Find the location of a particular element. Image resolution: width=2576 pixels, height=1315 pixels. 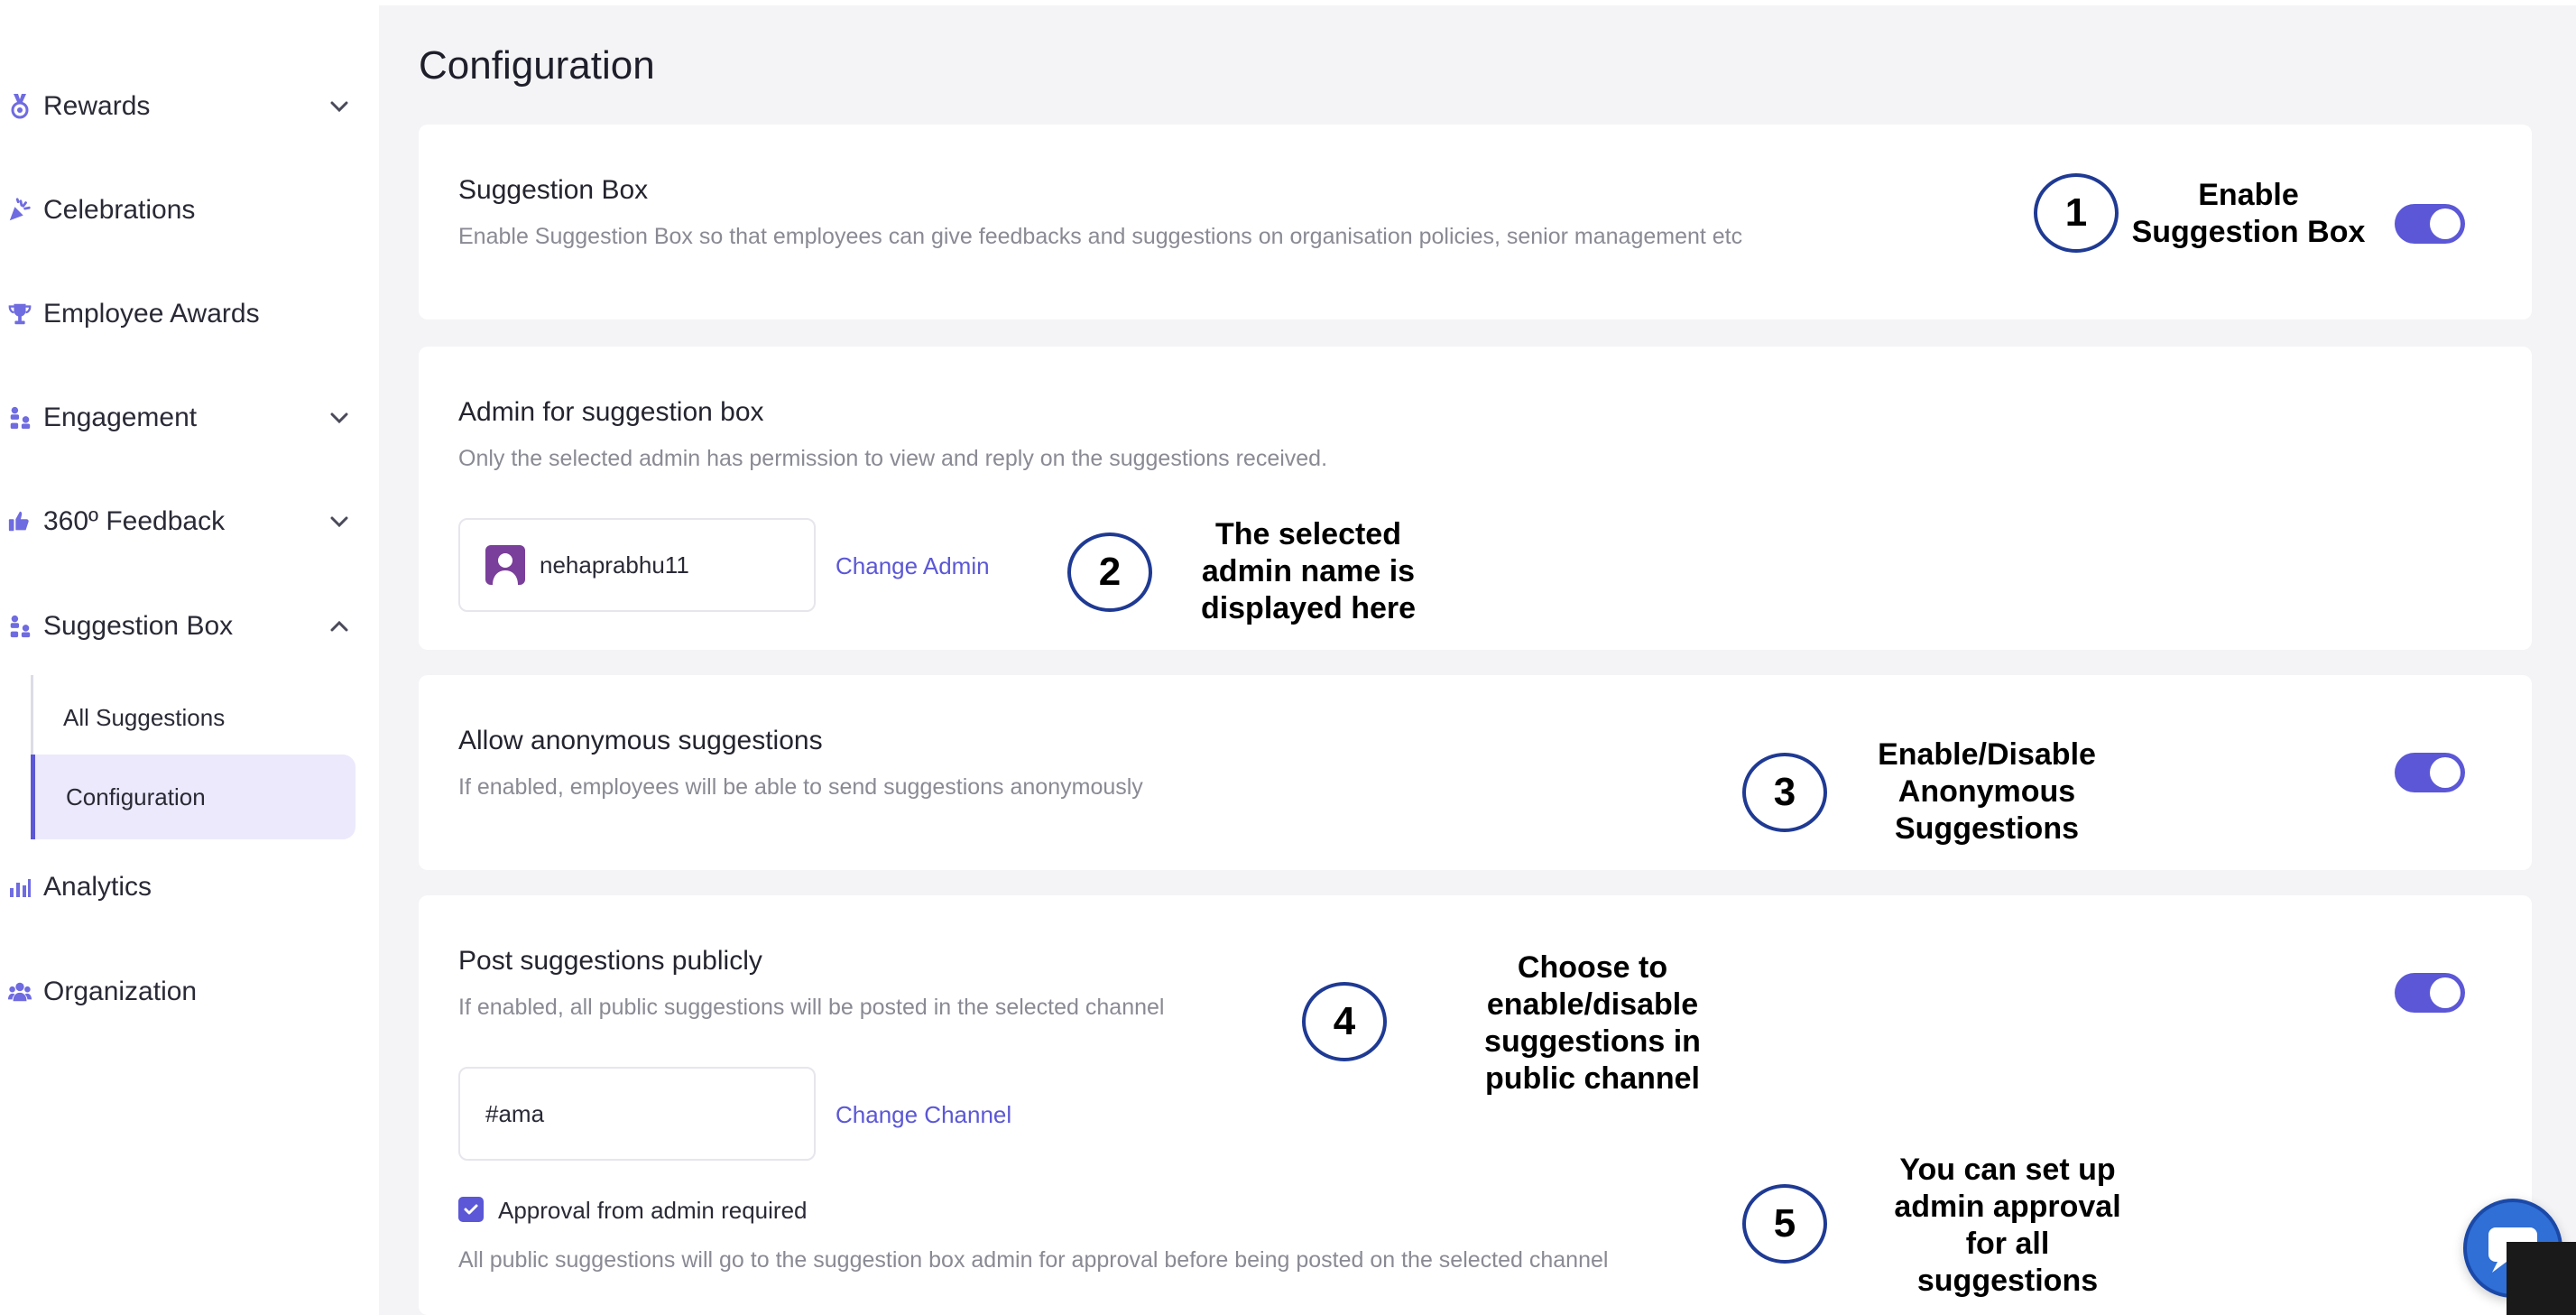

annotation-line: The selected is located at coordinates (1308, 534).